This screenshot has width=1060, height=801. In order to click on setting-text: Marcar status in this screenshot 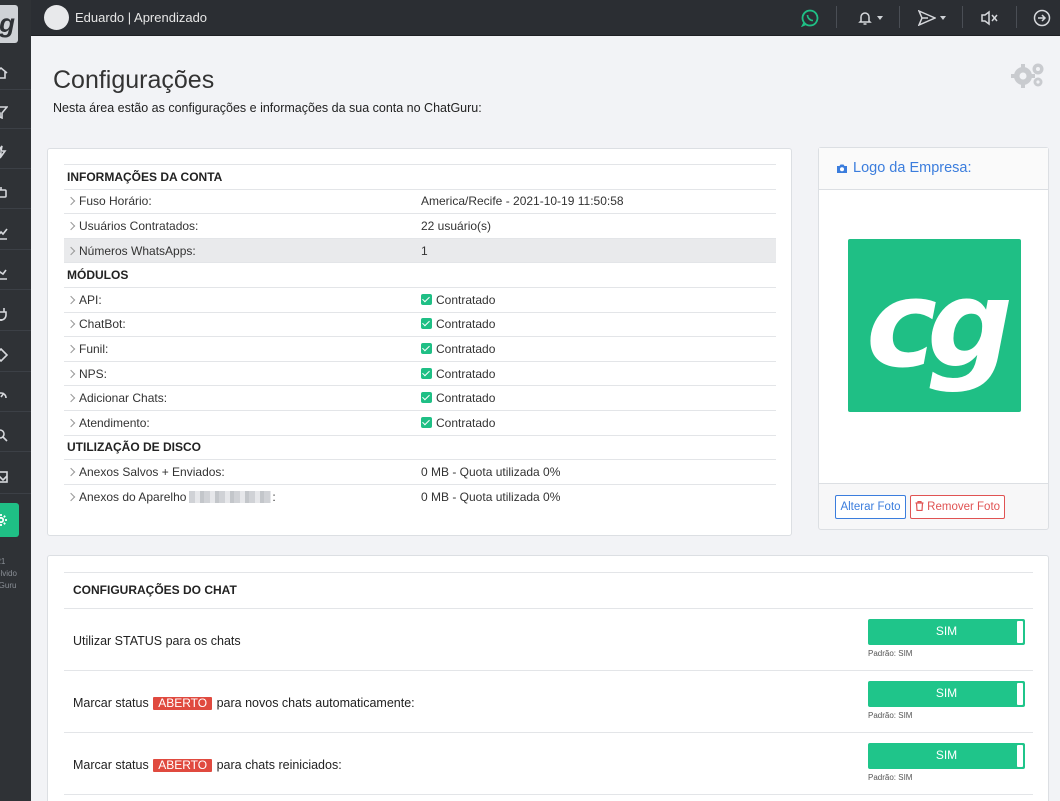, I will do `click(111, 765)`.